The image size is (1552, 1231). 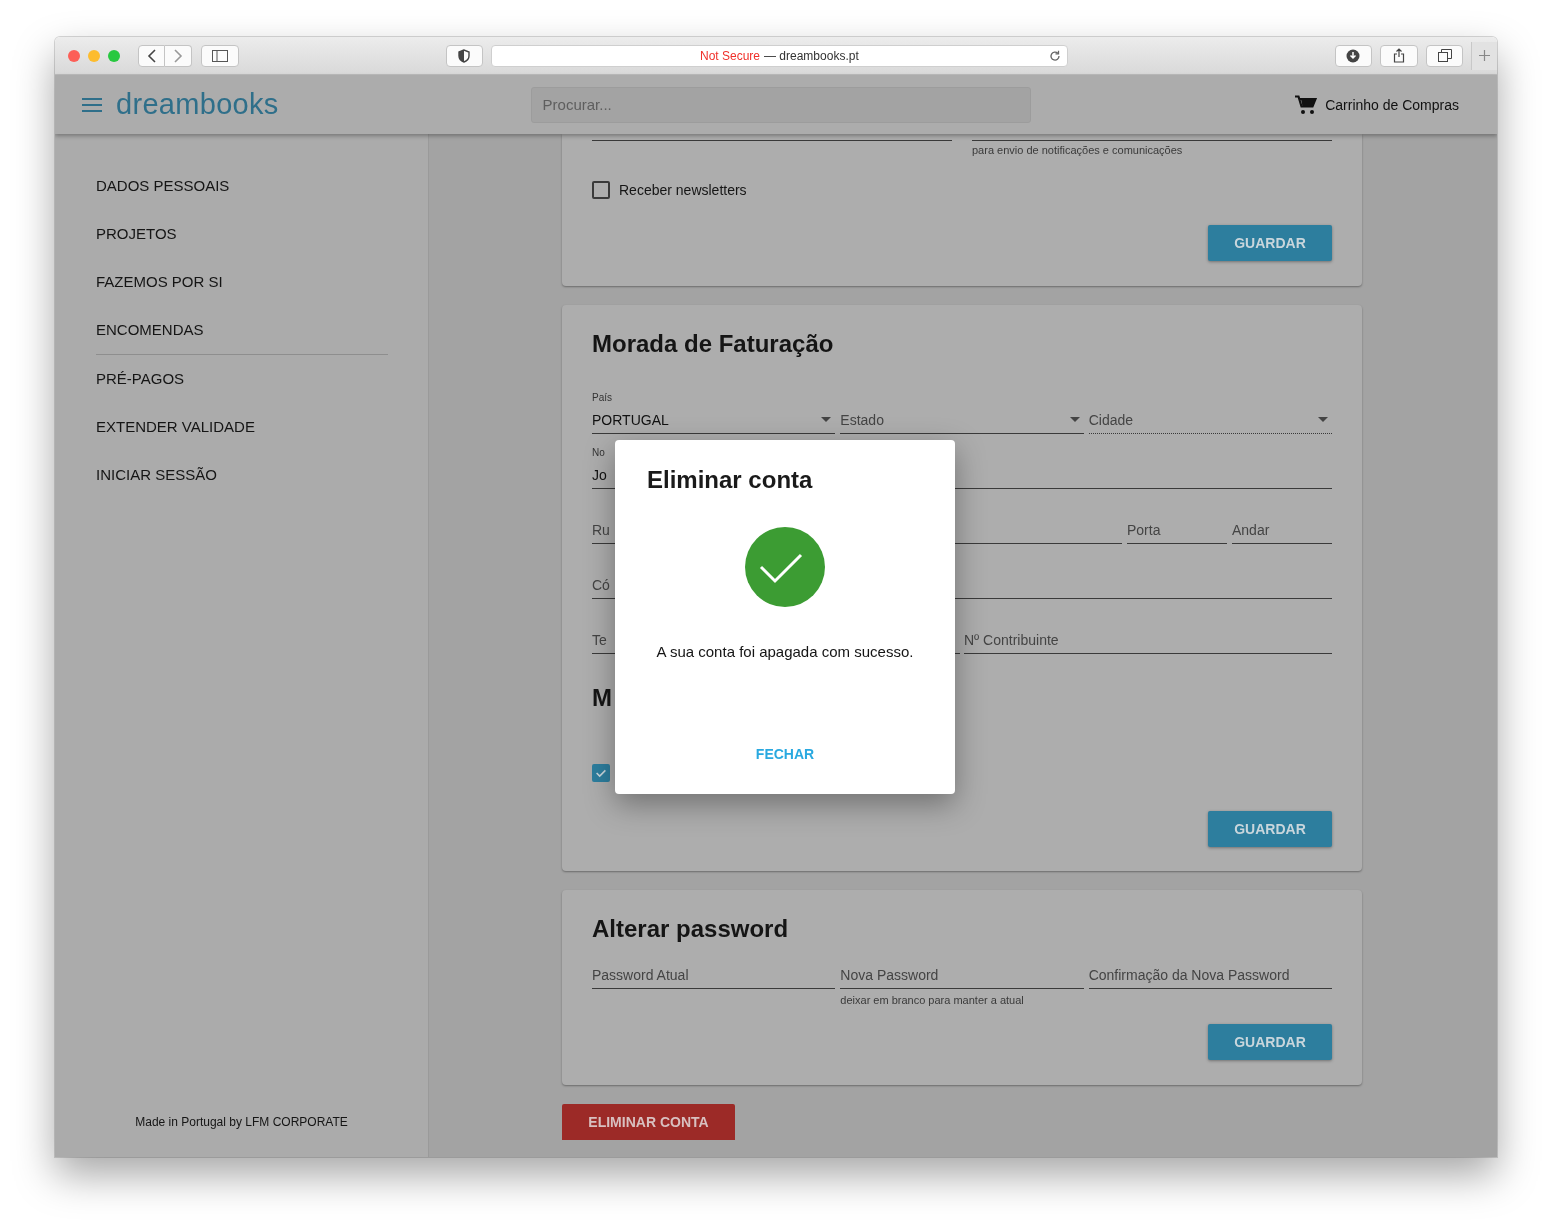 I want to click on back-button, so click(x=151, y=55).